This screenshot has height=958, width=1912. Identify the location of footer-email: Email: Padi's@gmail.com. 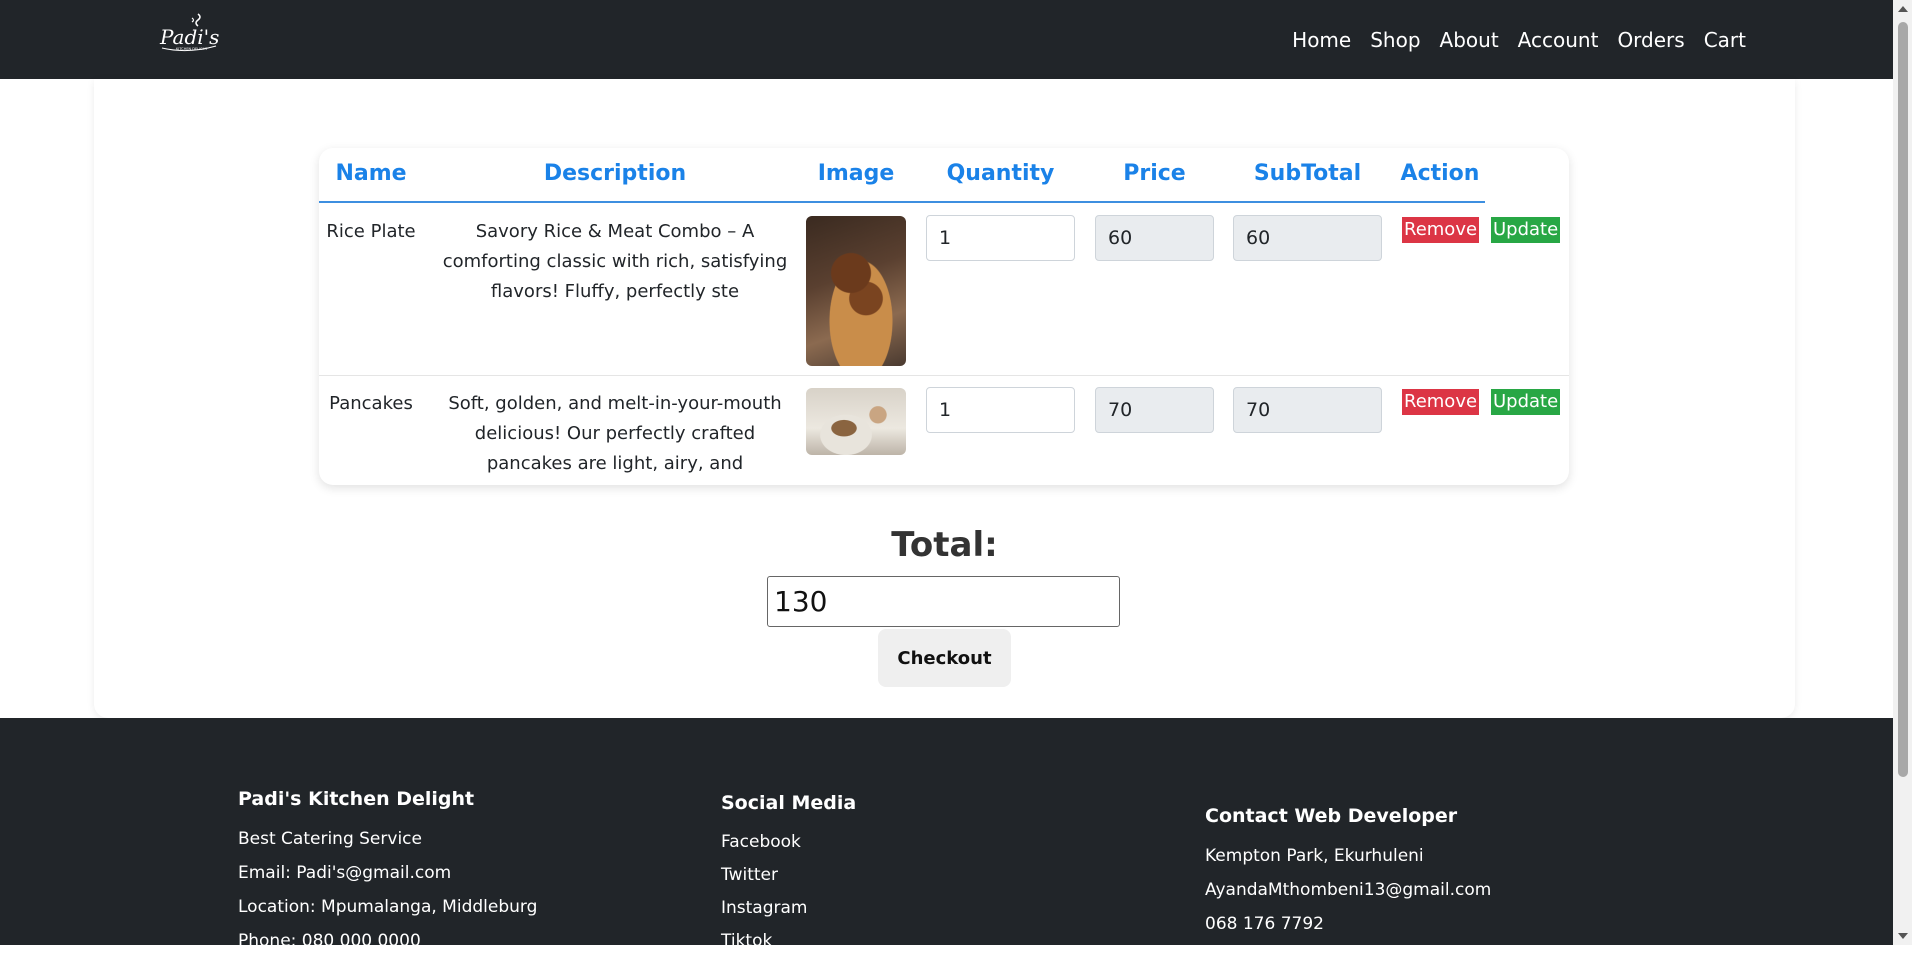
(345, 873).